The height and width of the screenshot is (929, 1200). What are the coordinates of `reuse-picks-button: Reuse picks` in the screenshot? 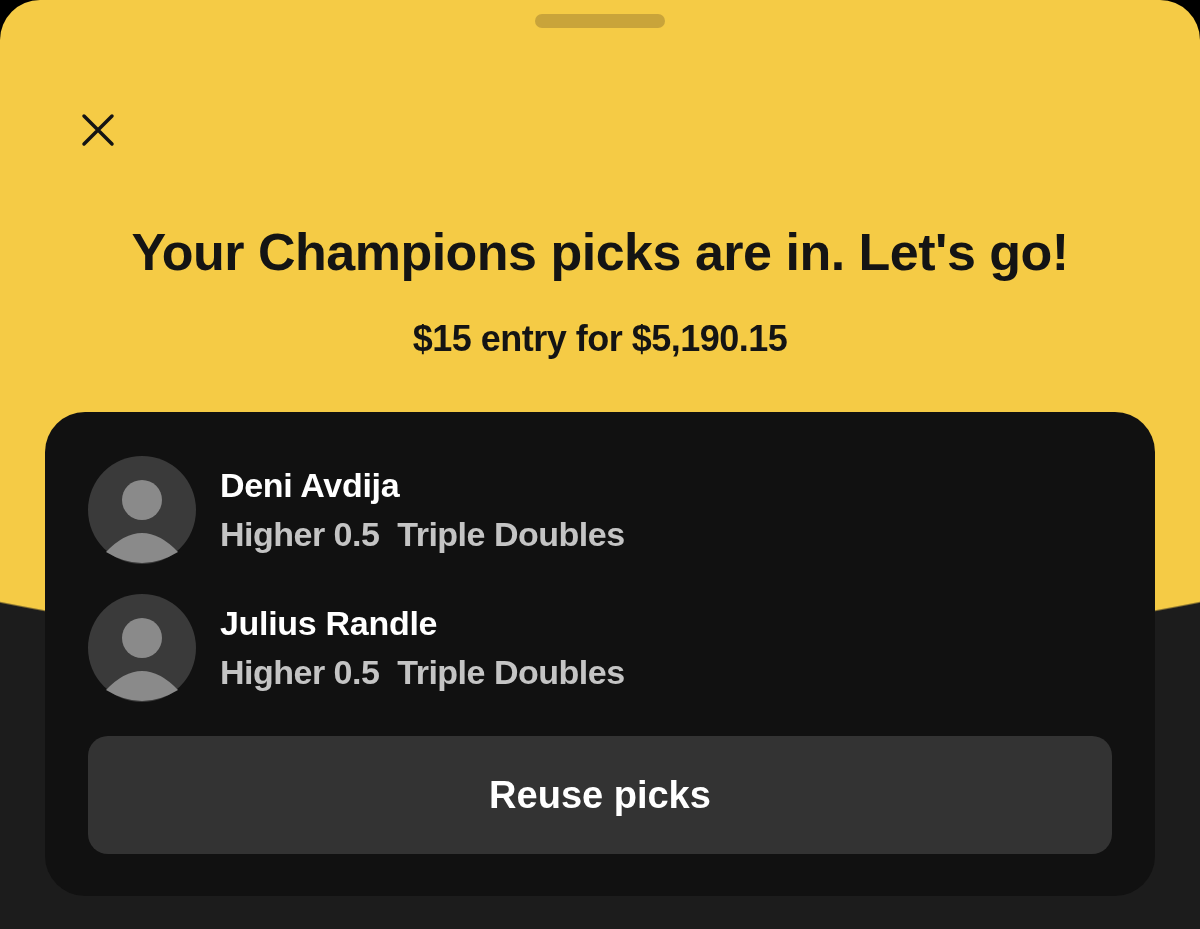 It's located at (600, 795).